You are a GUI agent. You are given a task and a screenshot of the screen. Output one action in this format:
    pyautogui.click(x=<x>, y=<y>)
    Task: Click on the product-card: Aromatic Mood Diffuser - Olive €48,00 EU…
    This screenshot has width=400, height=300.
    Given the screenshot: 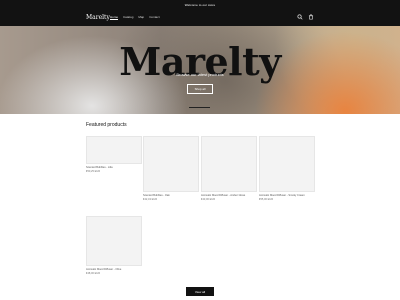 What is the action you would take?
    pyautogui.click(x=114, y=245)
    